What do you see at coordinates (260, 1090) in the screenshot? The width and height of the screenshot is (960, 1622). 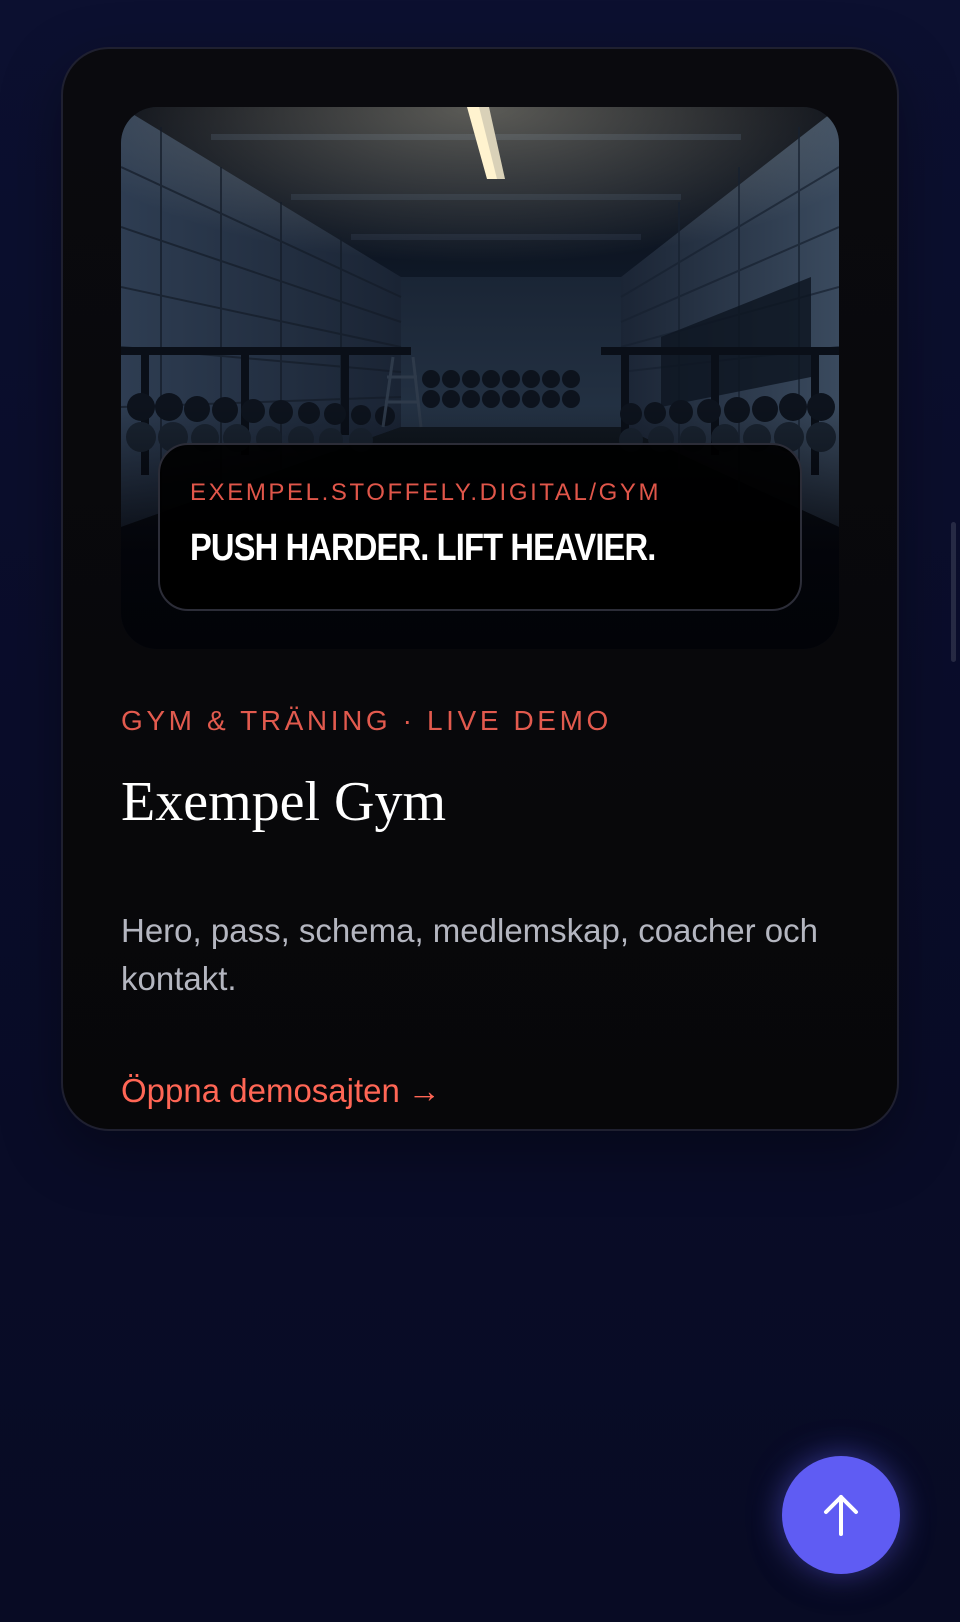 I see `open-demo-link-label: Öppna demosajten` at bounding box center [260, 1090].